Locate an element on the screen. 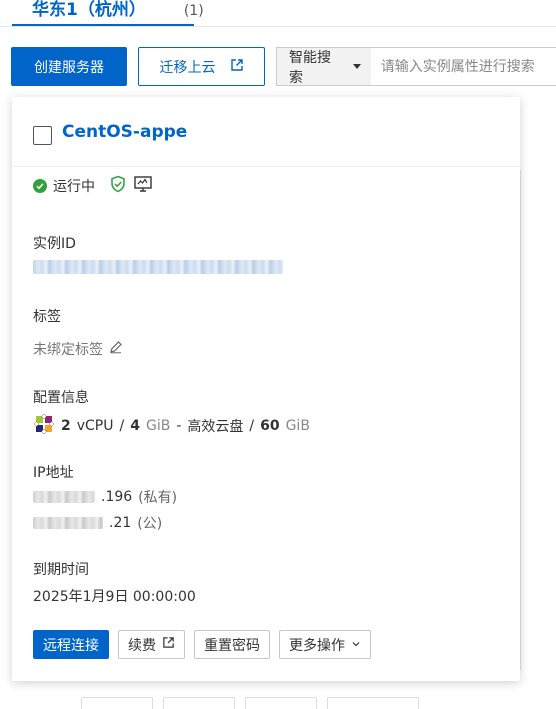 This screenshot has height=709, width=556. more-actions-label: 更多操作 is located at coordinates (317, 645).